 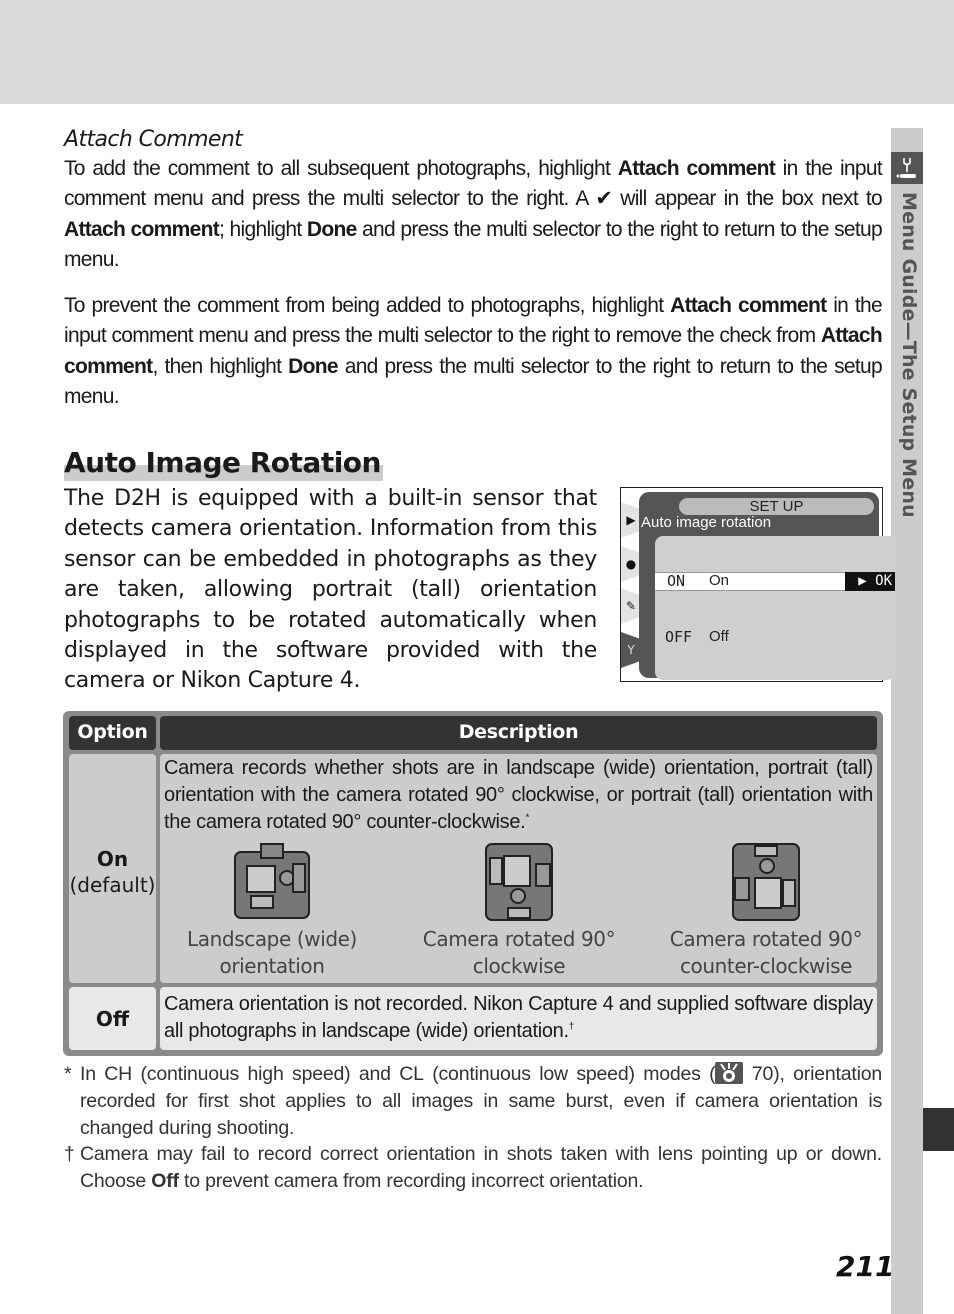 I want to click on playback-icon: ▶, so click(x=631, y=520).